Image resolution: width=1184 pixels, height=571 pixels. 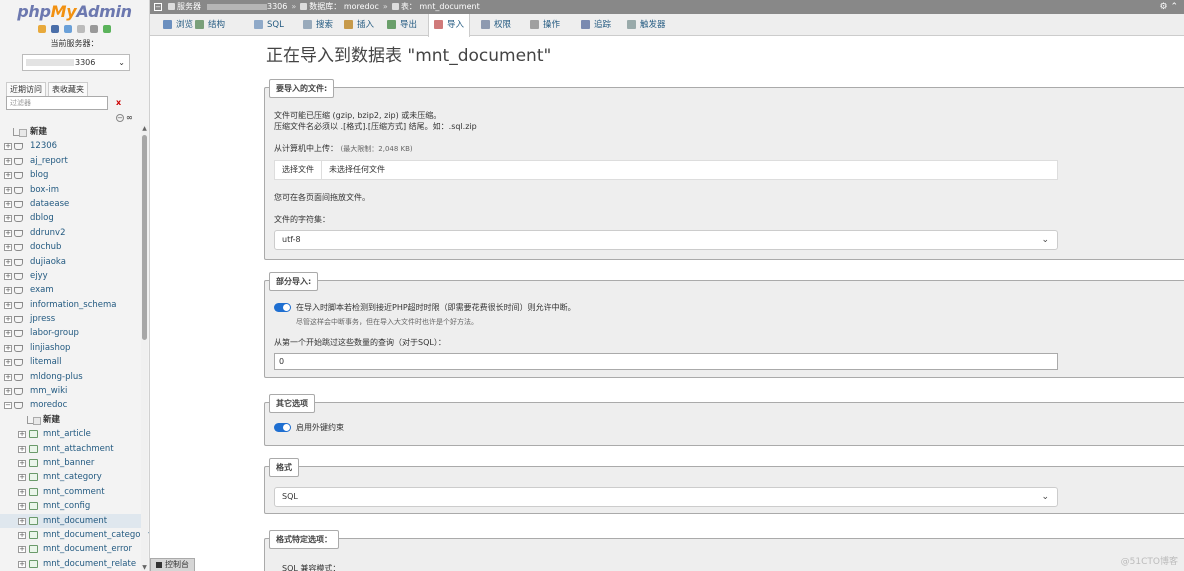 I want to click on breadcrumb-port: 3306, so click(x=277, y=6).